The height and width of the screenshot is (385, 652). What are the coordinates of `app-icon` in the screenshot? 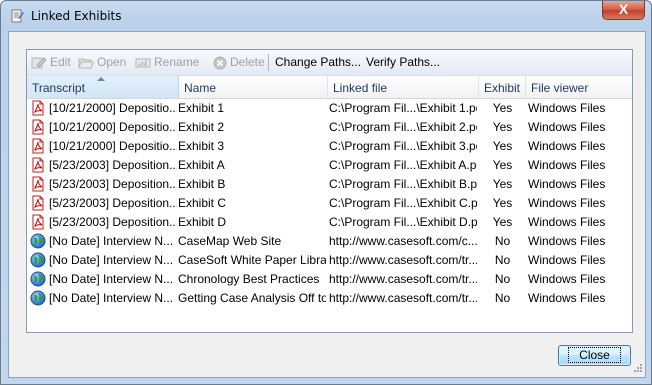 It's located at (17, 16).